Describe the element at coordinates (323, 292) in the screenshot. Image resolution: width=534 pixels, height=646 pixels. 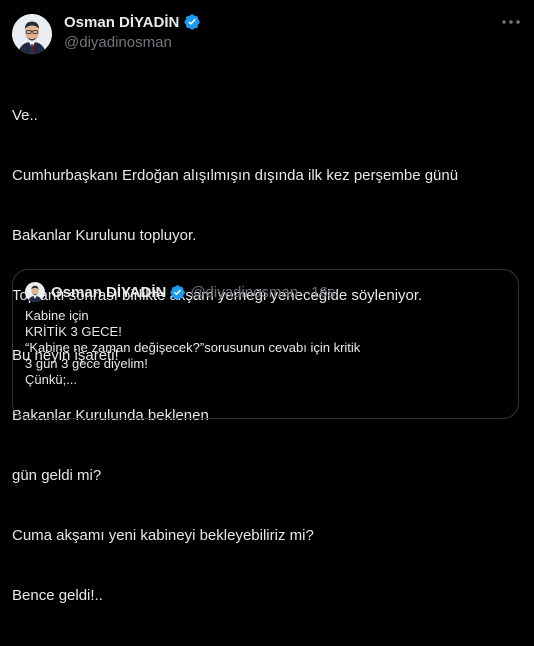
I see `quoted-timestamp: 16s` at that location.